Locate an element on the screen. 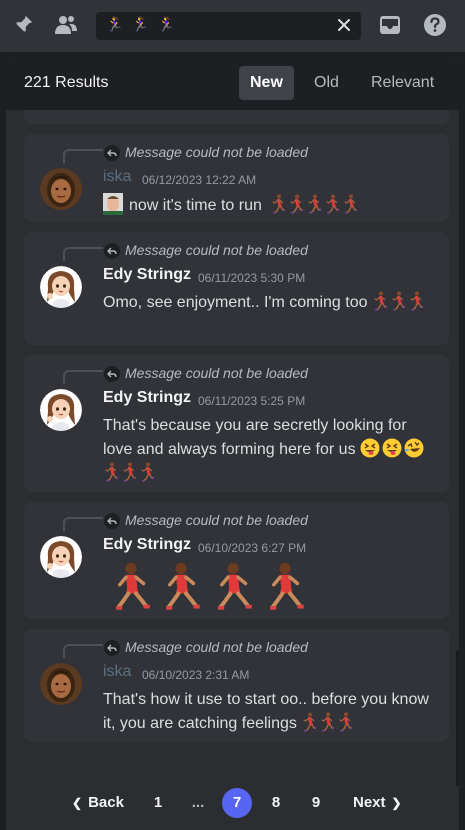  tab-old: Old is located at coordinates (326, 83).